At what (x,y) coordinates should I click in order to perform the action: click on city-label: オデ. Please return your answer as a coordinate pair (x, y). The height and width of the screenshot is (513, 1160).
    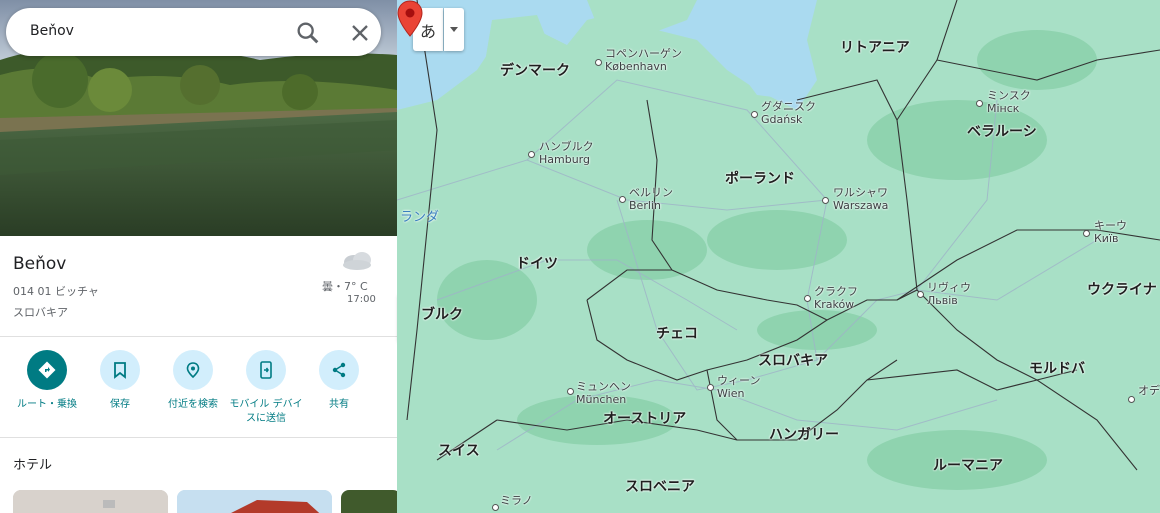
    Looking at the image, I should click on (1149, 390).